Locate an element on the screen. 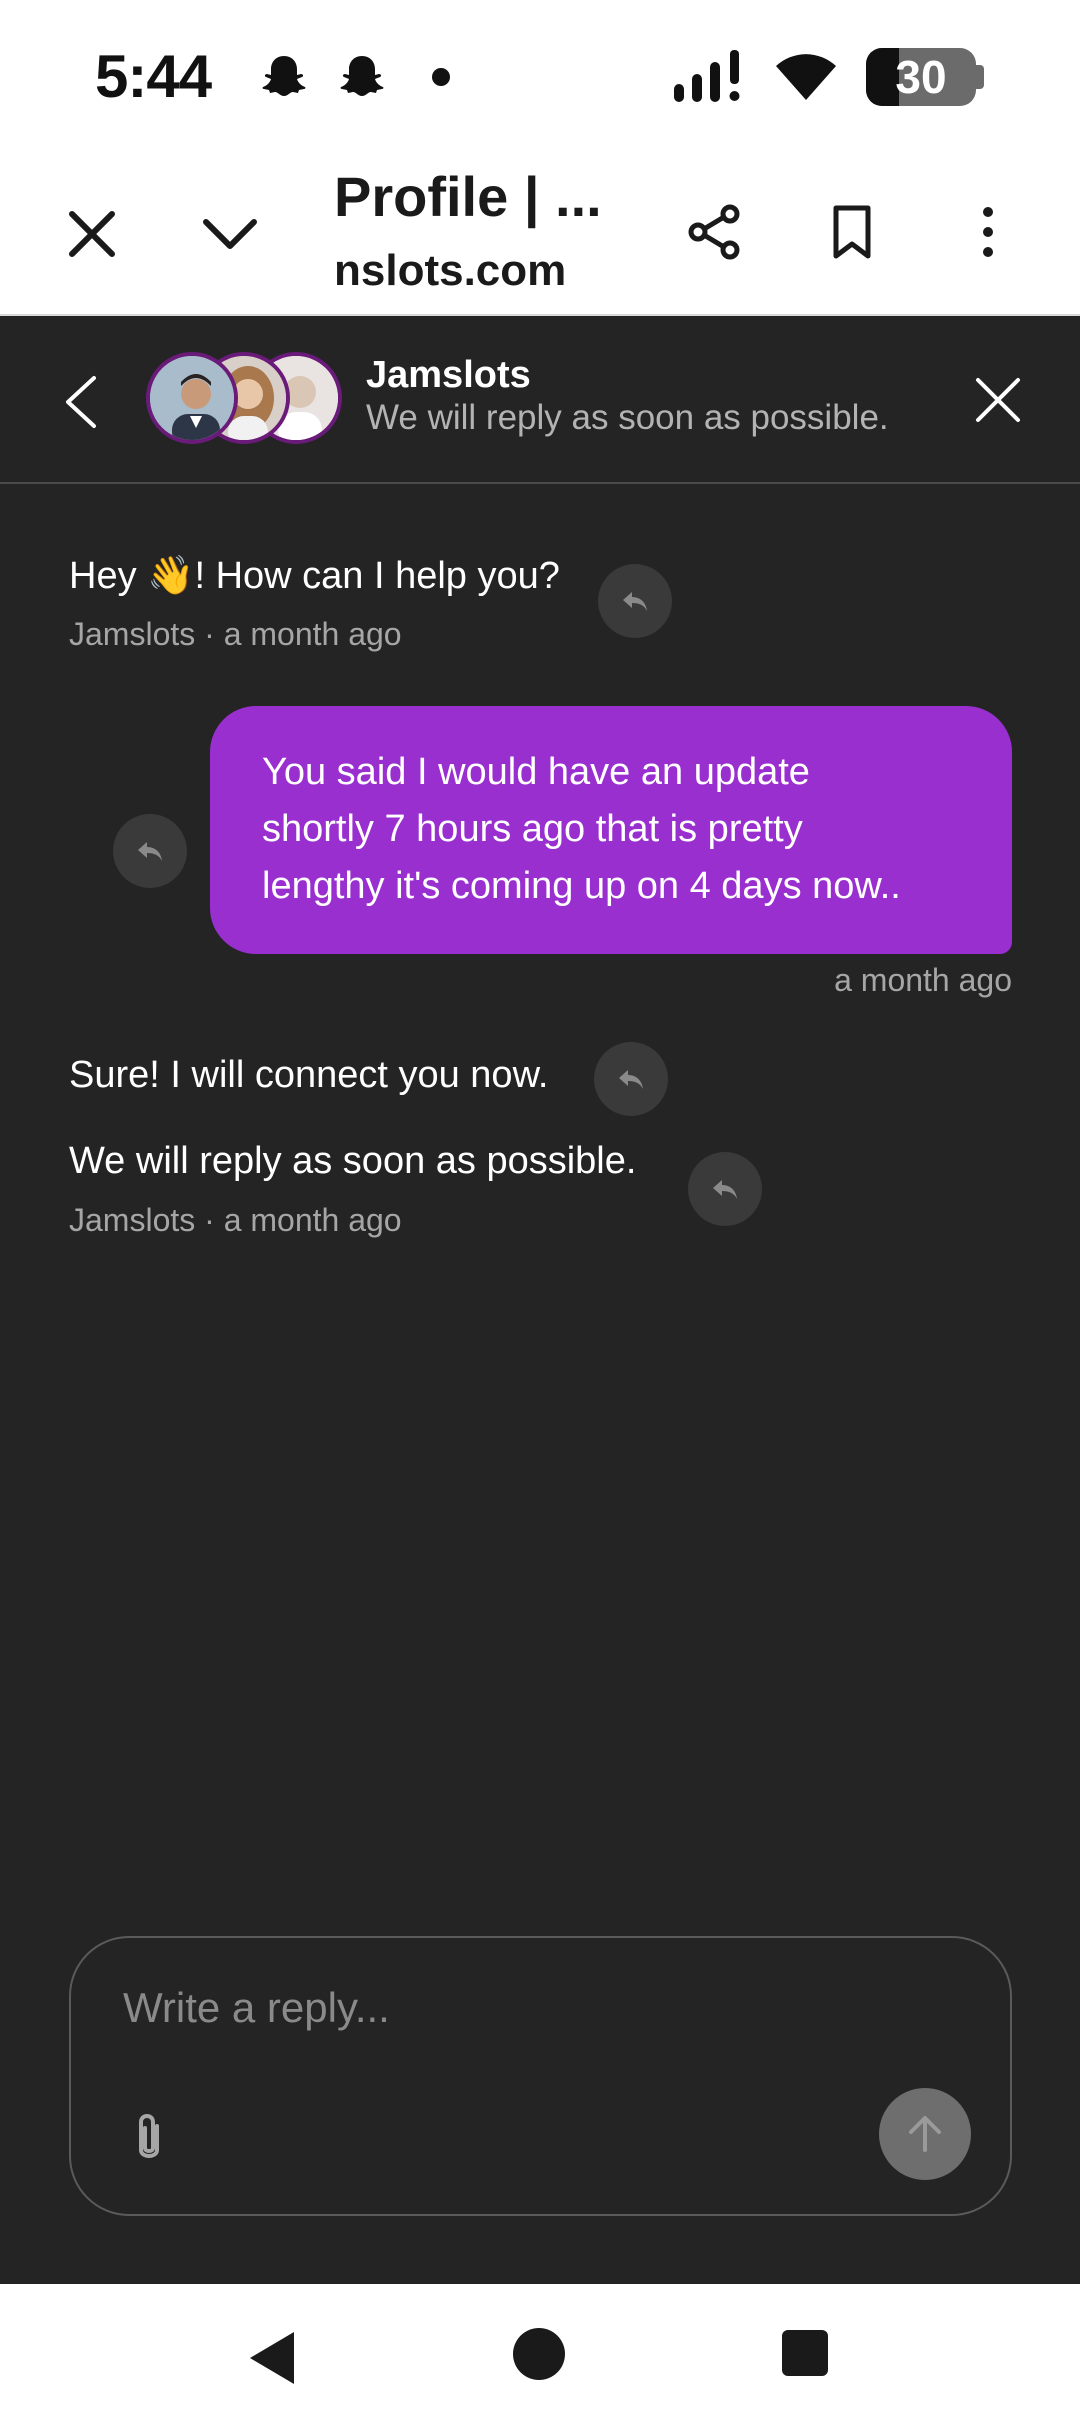 The image size is (1080, 2424). waving-hand-emoji: 👋 is located at coordinates (171, 576).